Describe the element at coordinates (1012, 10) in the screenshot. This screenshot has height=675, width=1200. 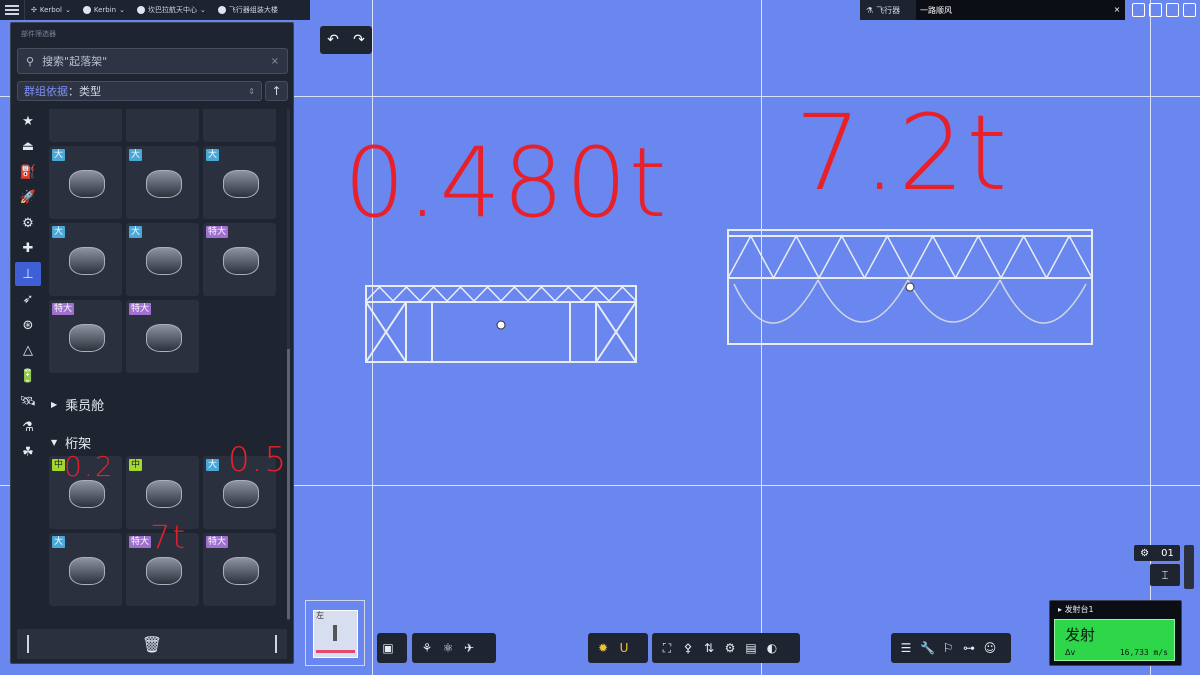
I see `vessel-name-input: 一路顺风` at that location.